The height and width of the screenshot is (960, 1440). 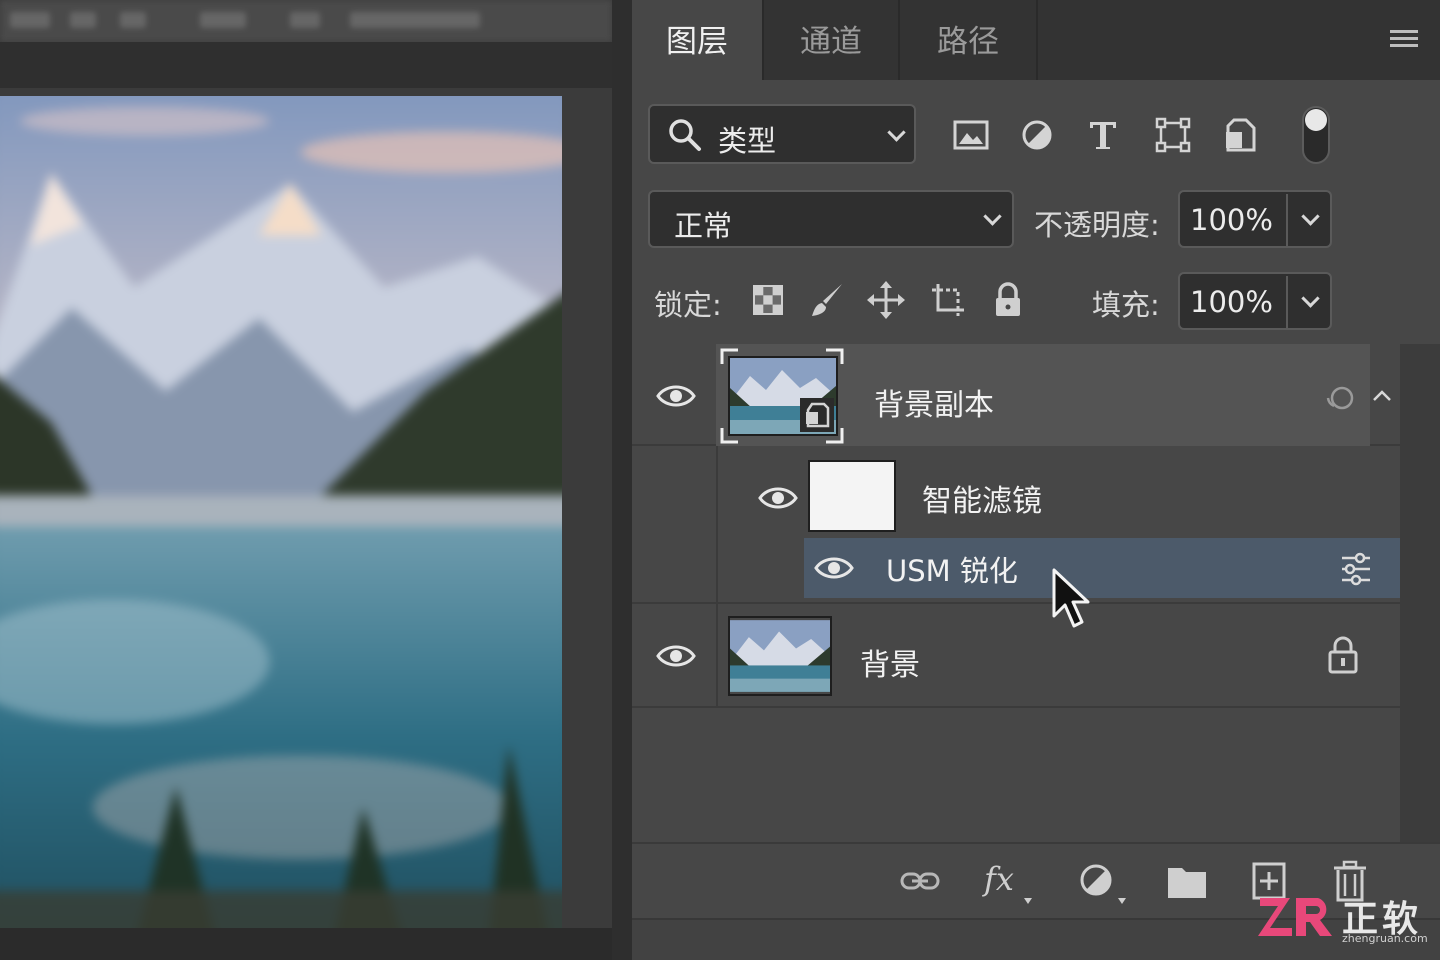 What do you see at coordinates (688, 305) in the screenshot?
I see `lock-label: 锁定:` at bounding box center [688, 305].